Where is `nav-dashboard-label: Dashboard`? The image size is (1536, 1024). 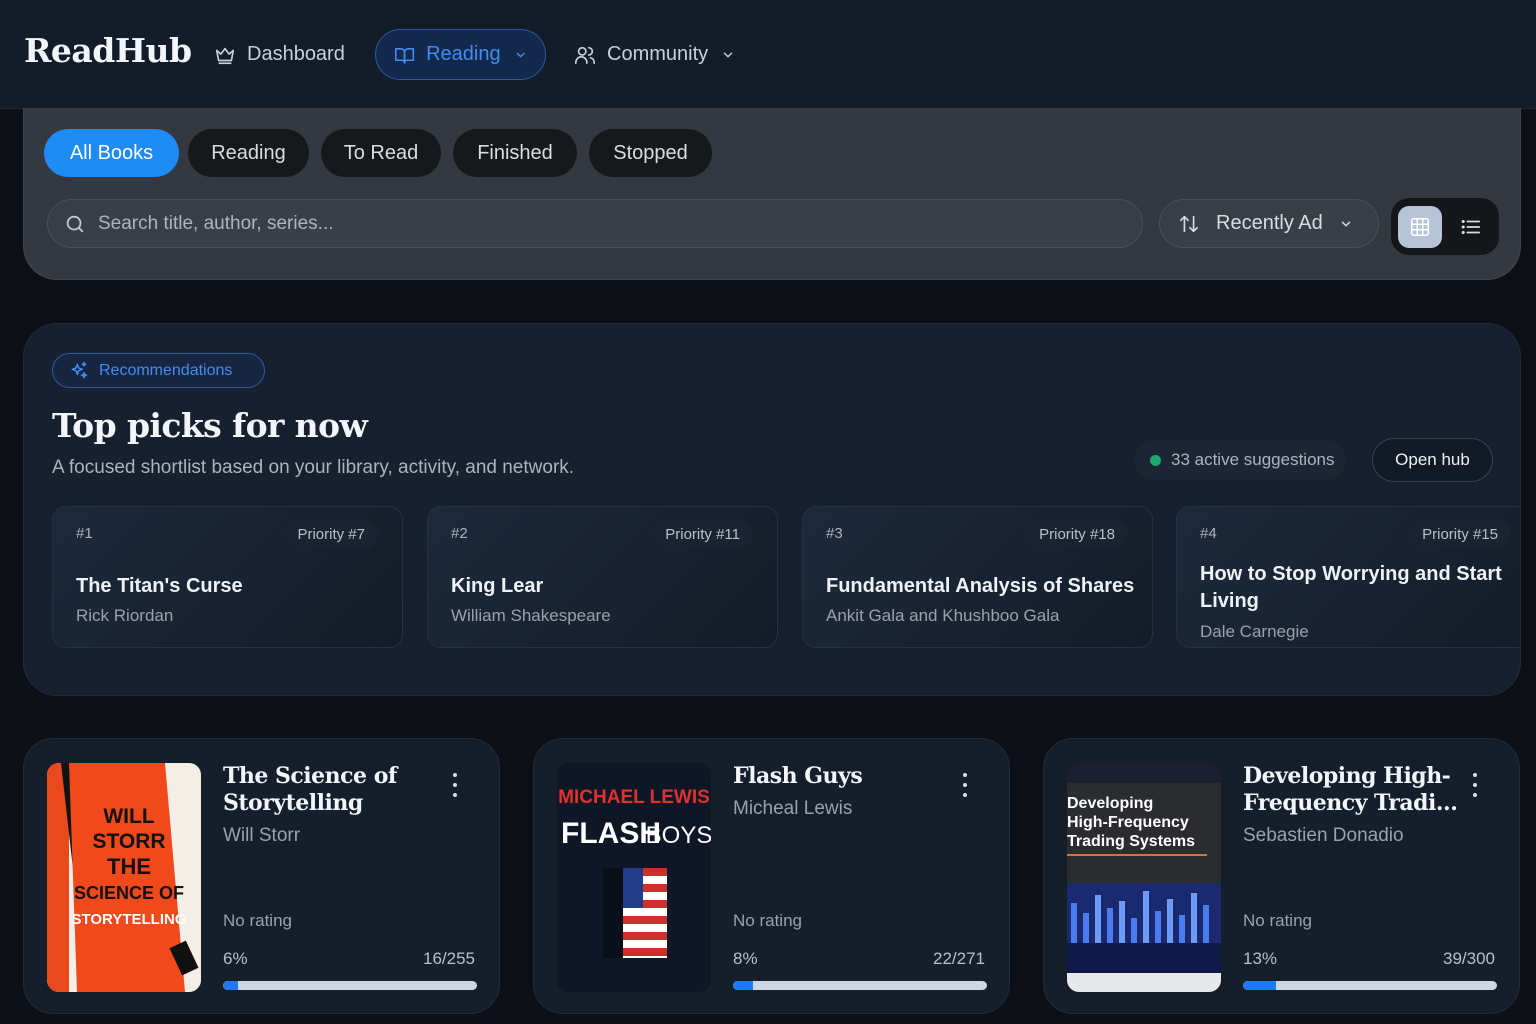
nav-dashboard-label: Dashboard is located at coordinates (296, 54).